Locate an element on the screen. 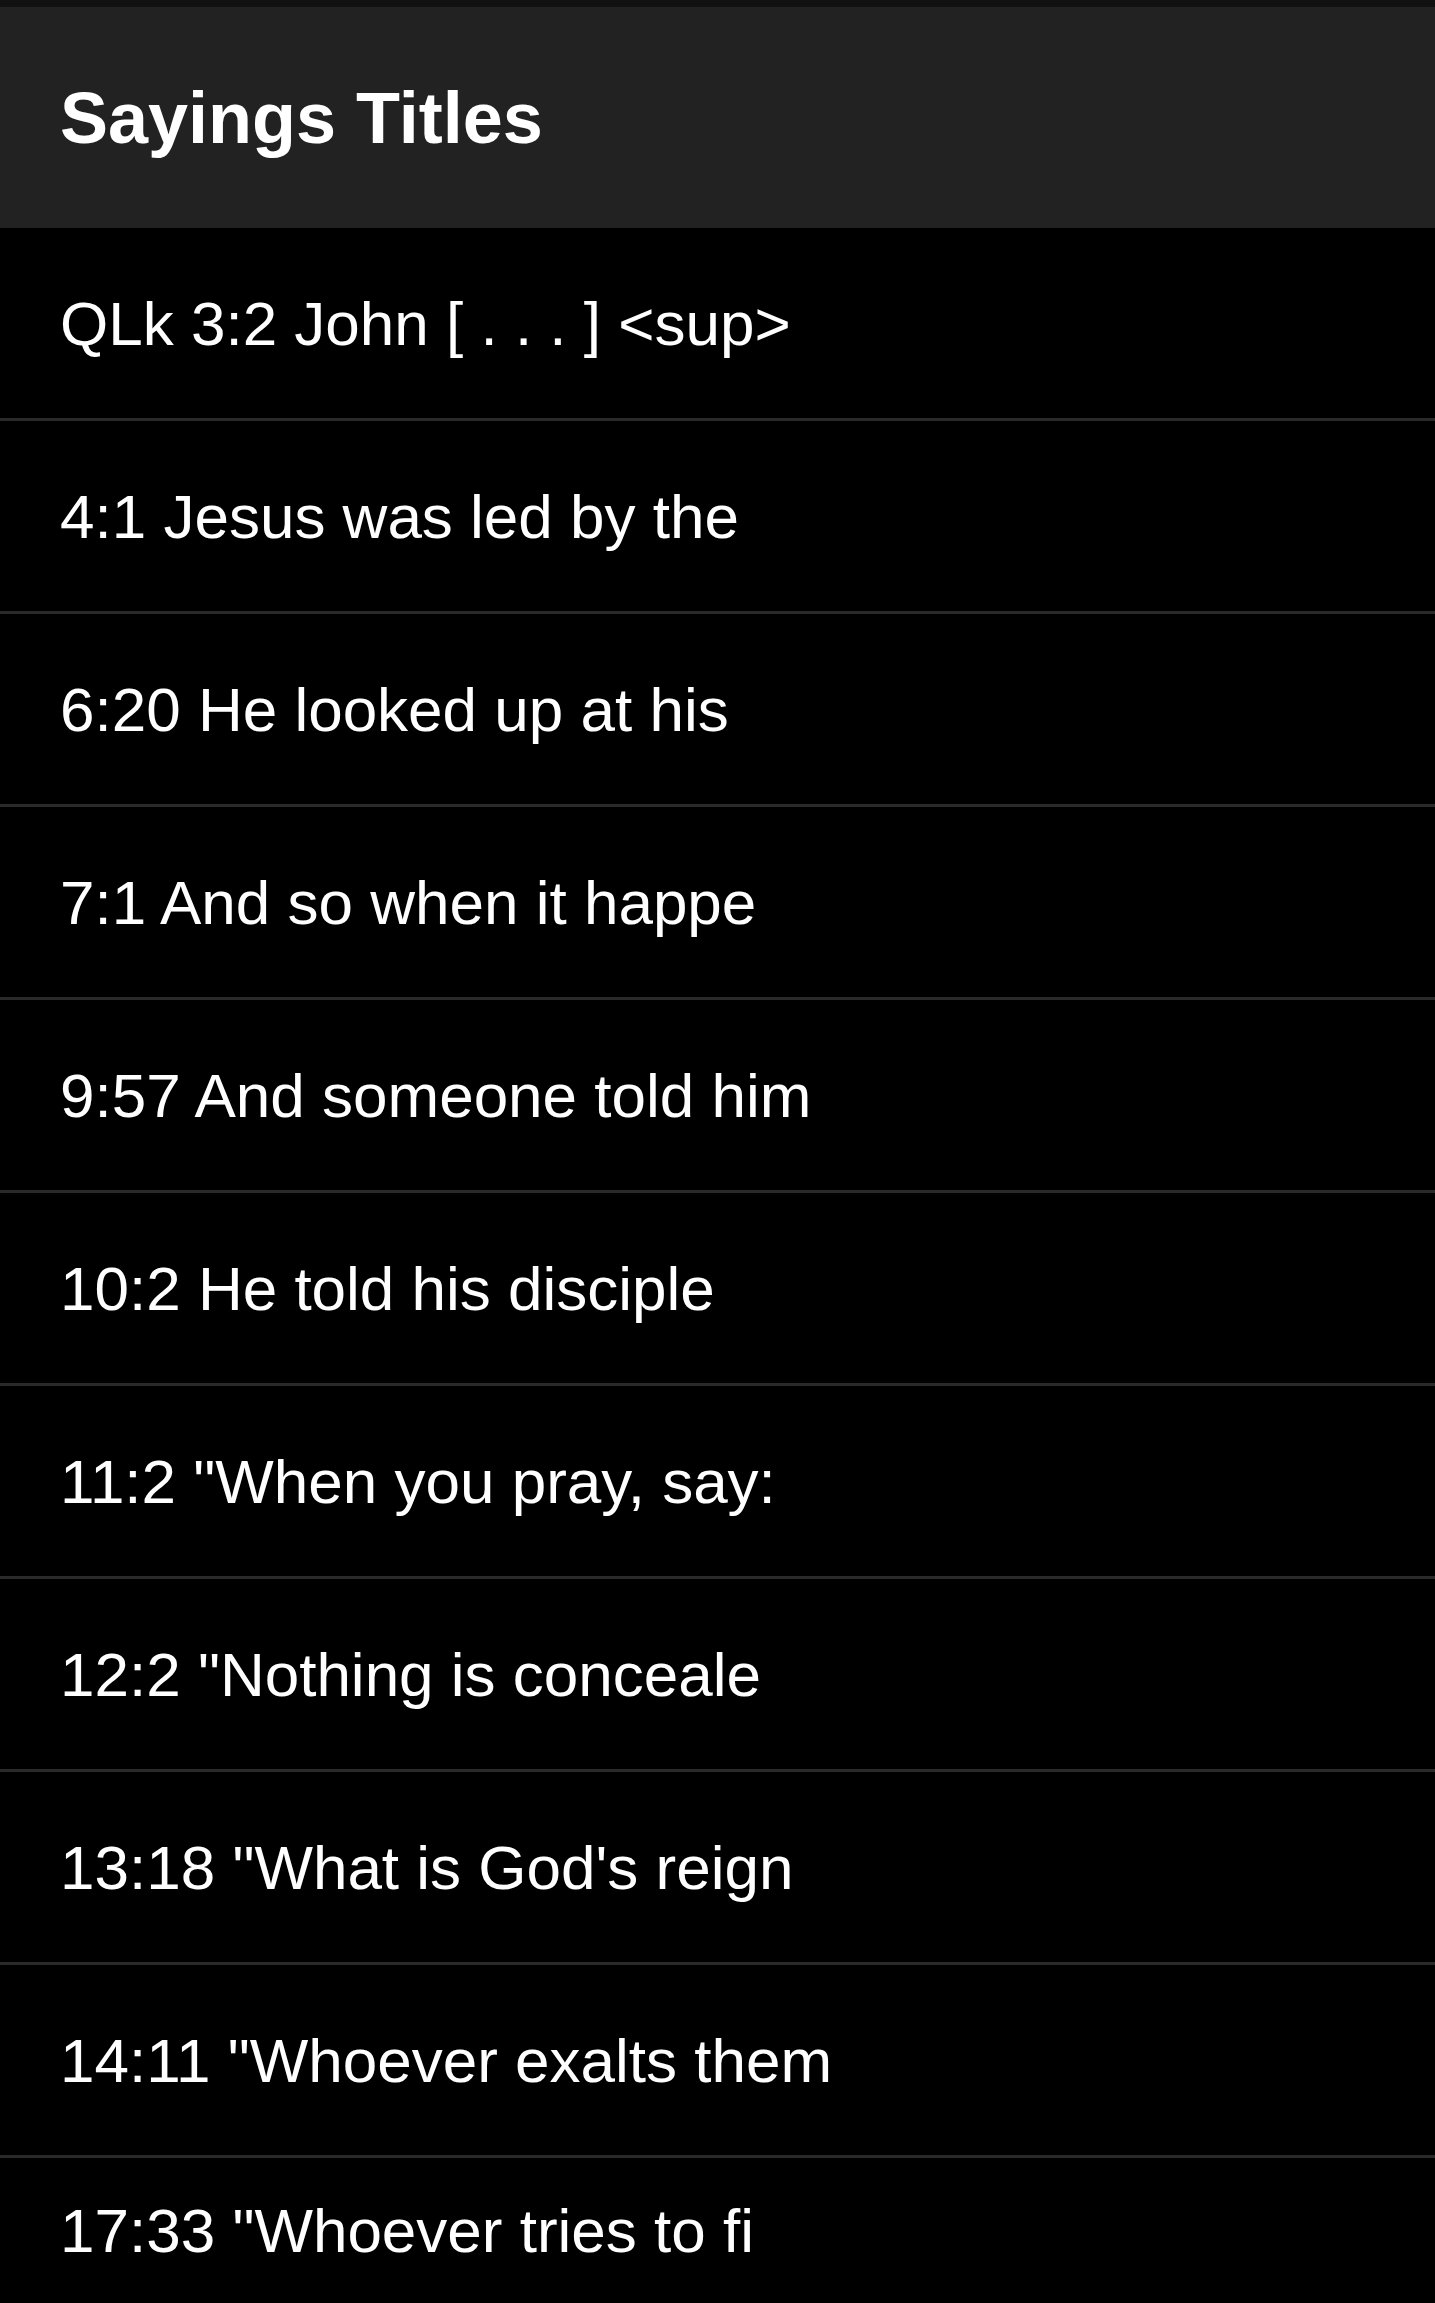 The width and height of the screenshot is (1435, 2303). list-item: 9:57 And someone told him is located at coordinates (717, 1096).